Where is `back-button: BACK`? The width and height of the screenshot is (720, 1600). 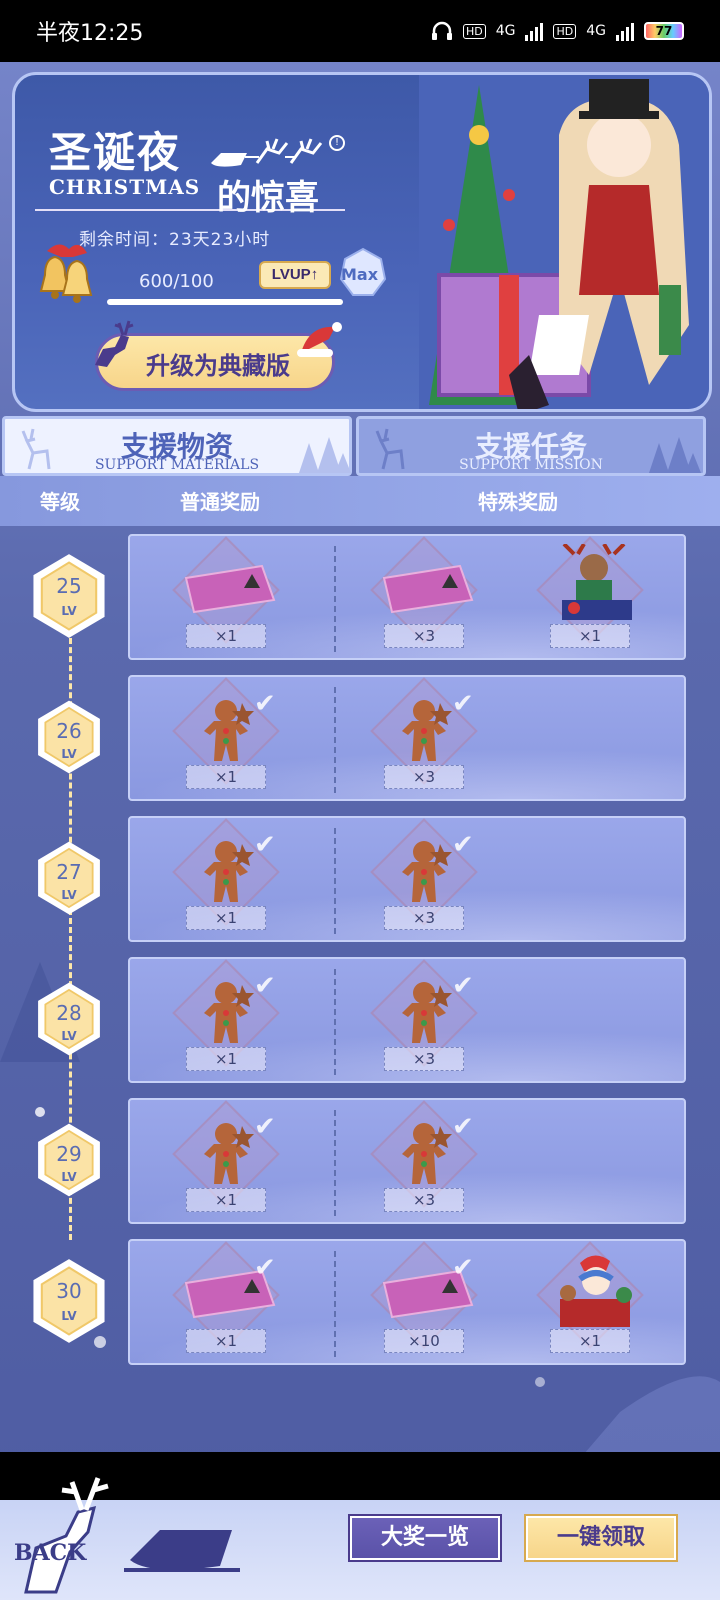
back-button: BACK is located at coordinates (50, 1553).